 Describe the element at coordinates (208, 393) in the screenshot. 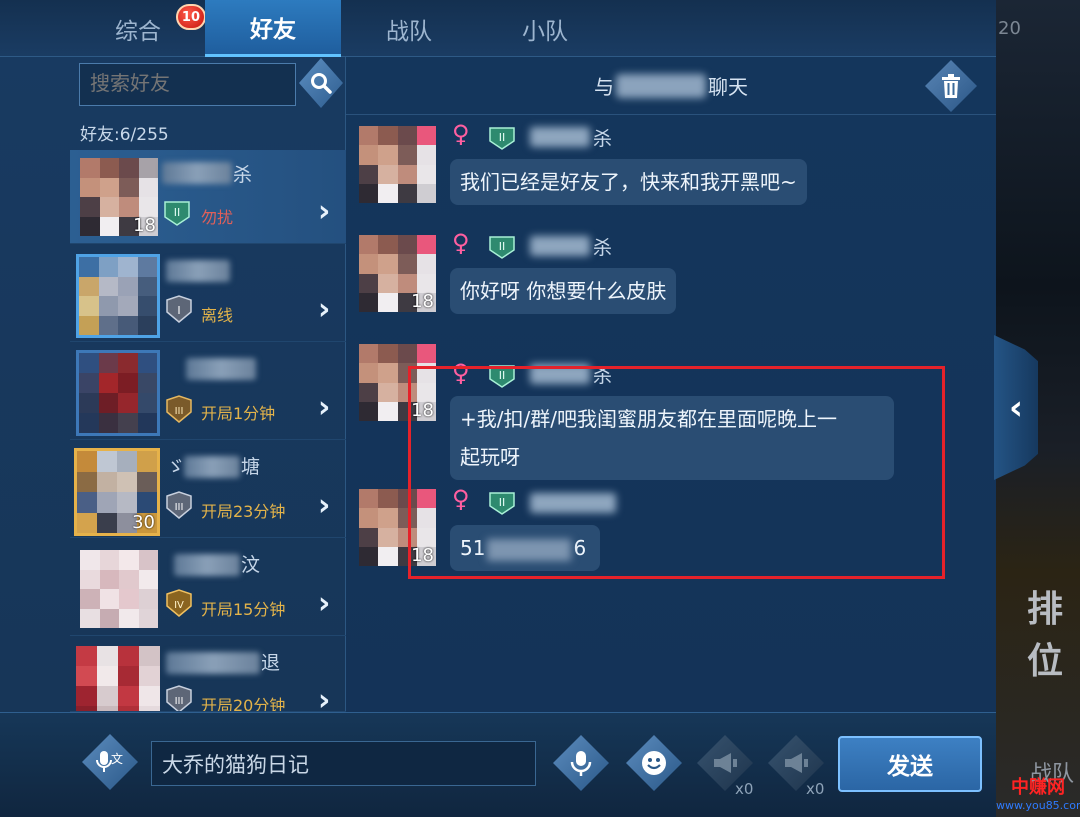

I see `friend-row: III 开局1分钟 ›` at that location.